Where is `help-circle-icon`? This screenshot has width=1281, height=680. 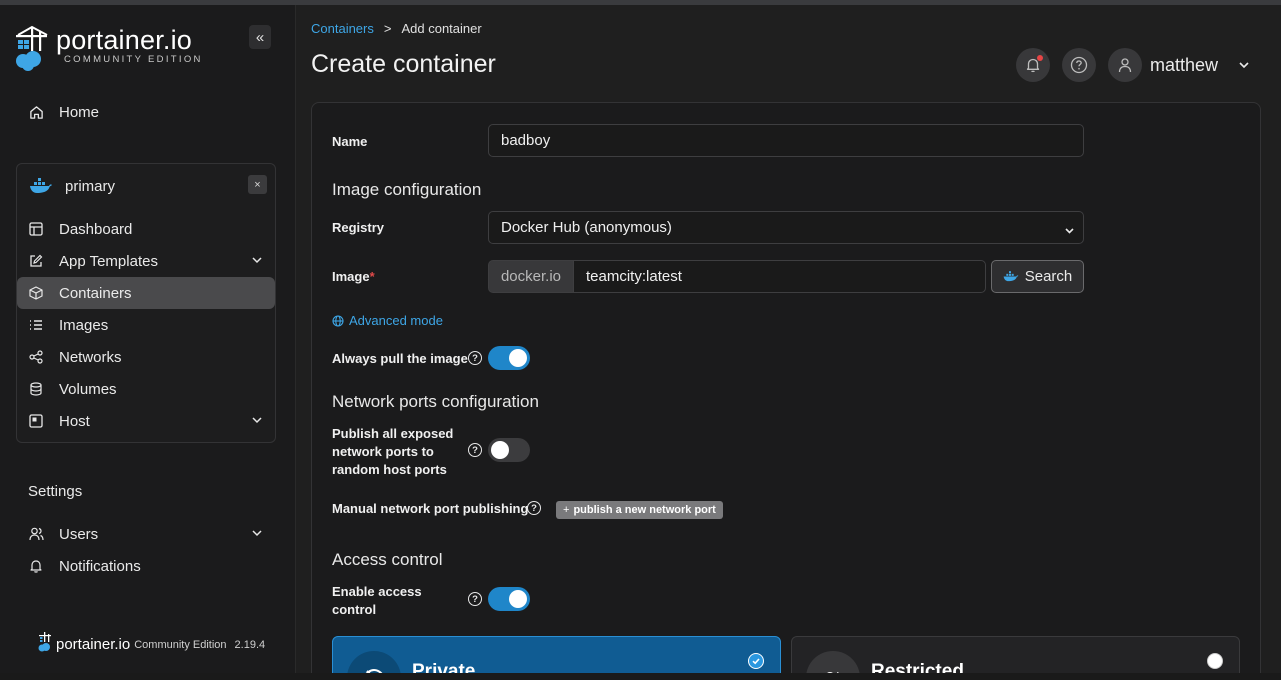 help-circle-icon is located at coordinates (1079, 65).